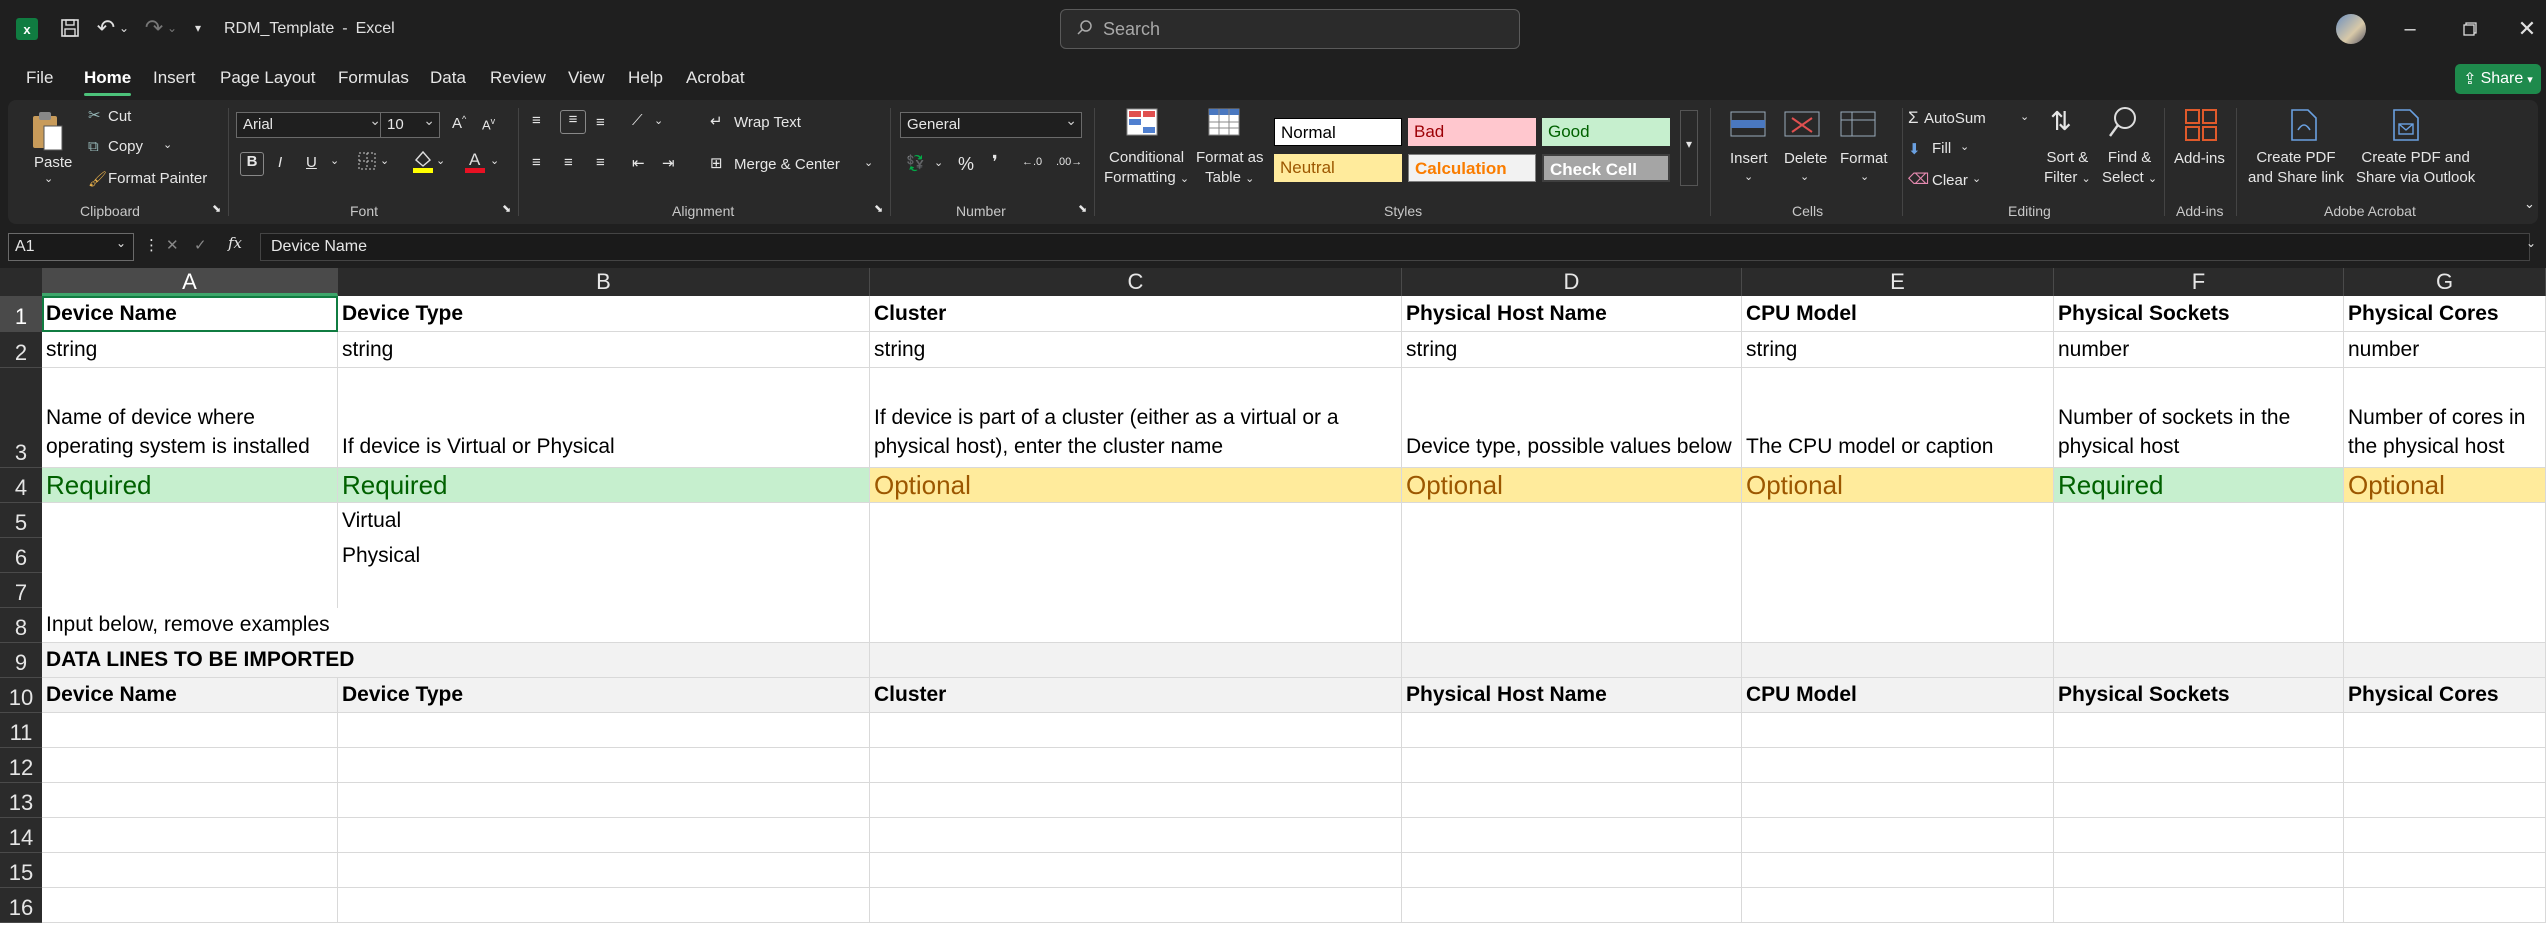 The height and width of the screenshot is (925, 2546). Describe the element at coordinates (1964, 146) in the screenshot. I see `fill-dropdown-icon: ⌄` at that location.